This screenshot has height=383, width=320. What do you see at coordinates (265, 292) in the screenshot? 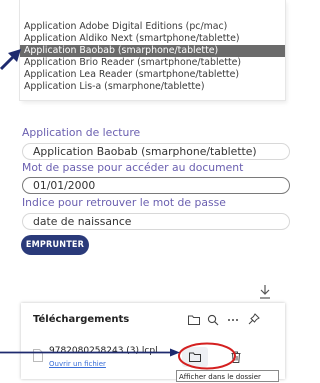
I see `download-arrow-icon` at bounding box center [265, 292].